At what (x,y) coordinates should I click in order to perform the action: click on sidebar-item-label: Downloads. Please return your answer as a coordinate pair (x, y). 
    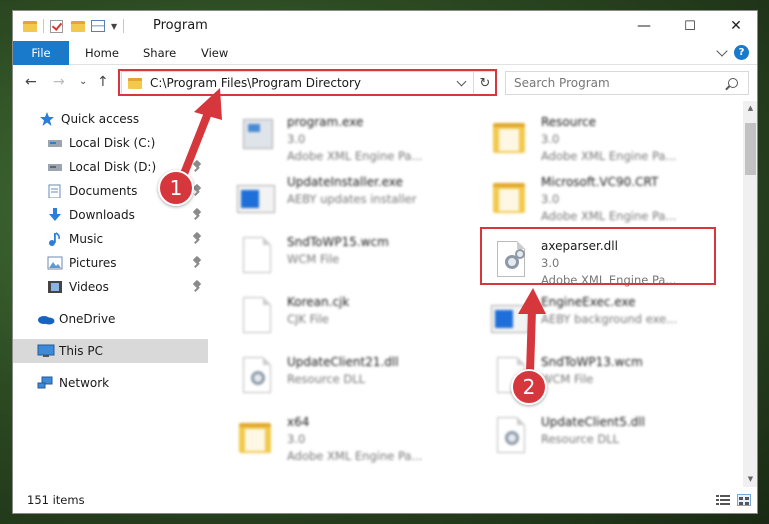
    Looking at the image, I should click on (102, 215).